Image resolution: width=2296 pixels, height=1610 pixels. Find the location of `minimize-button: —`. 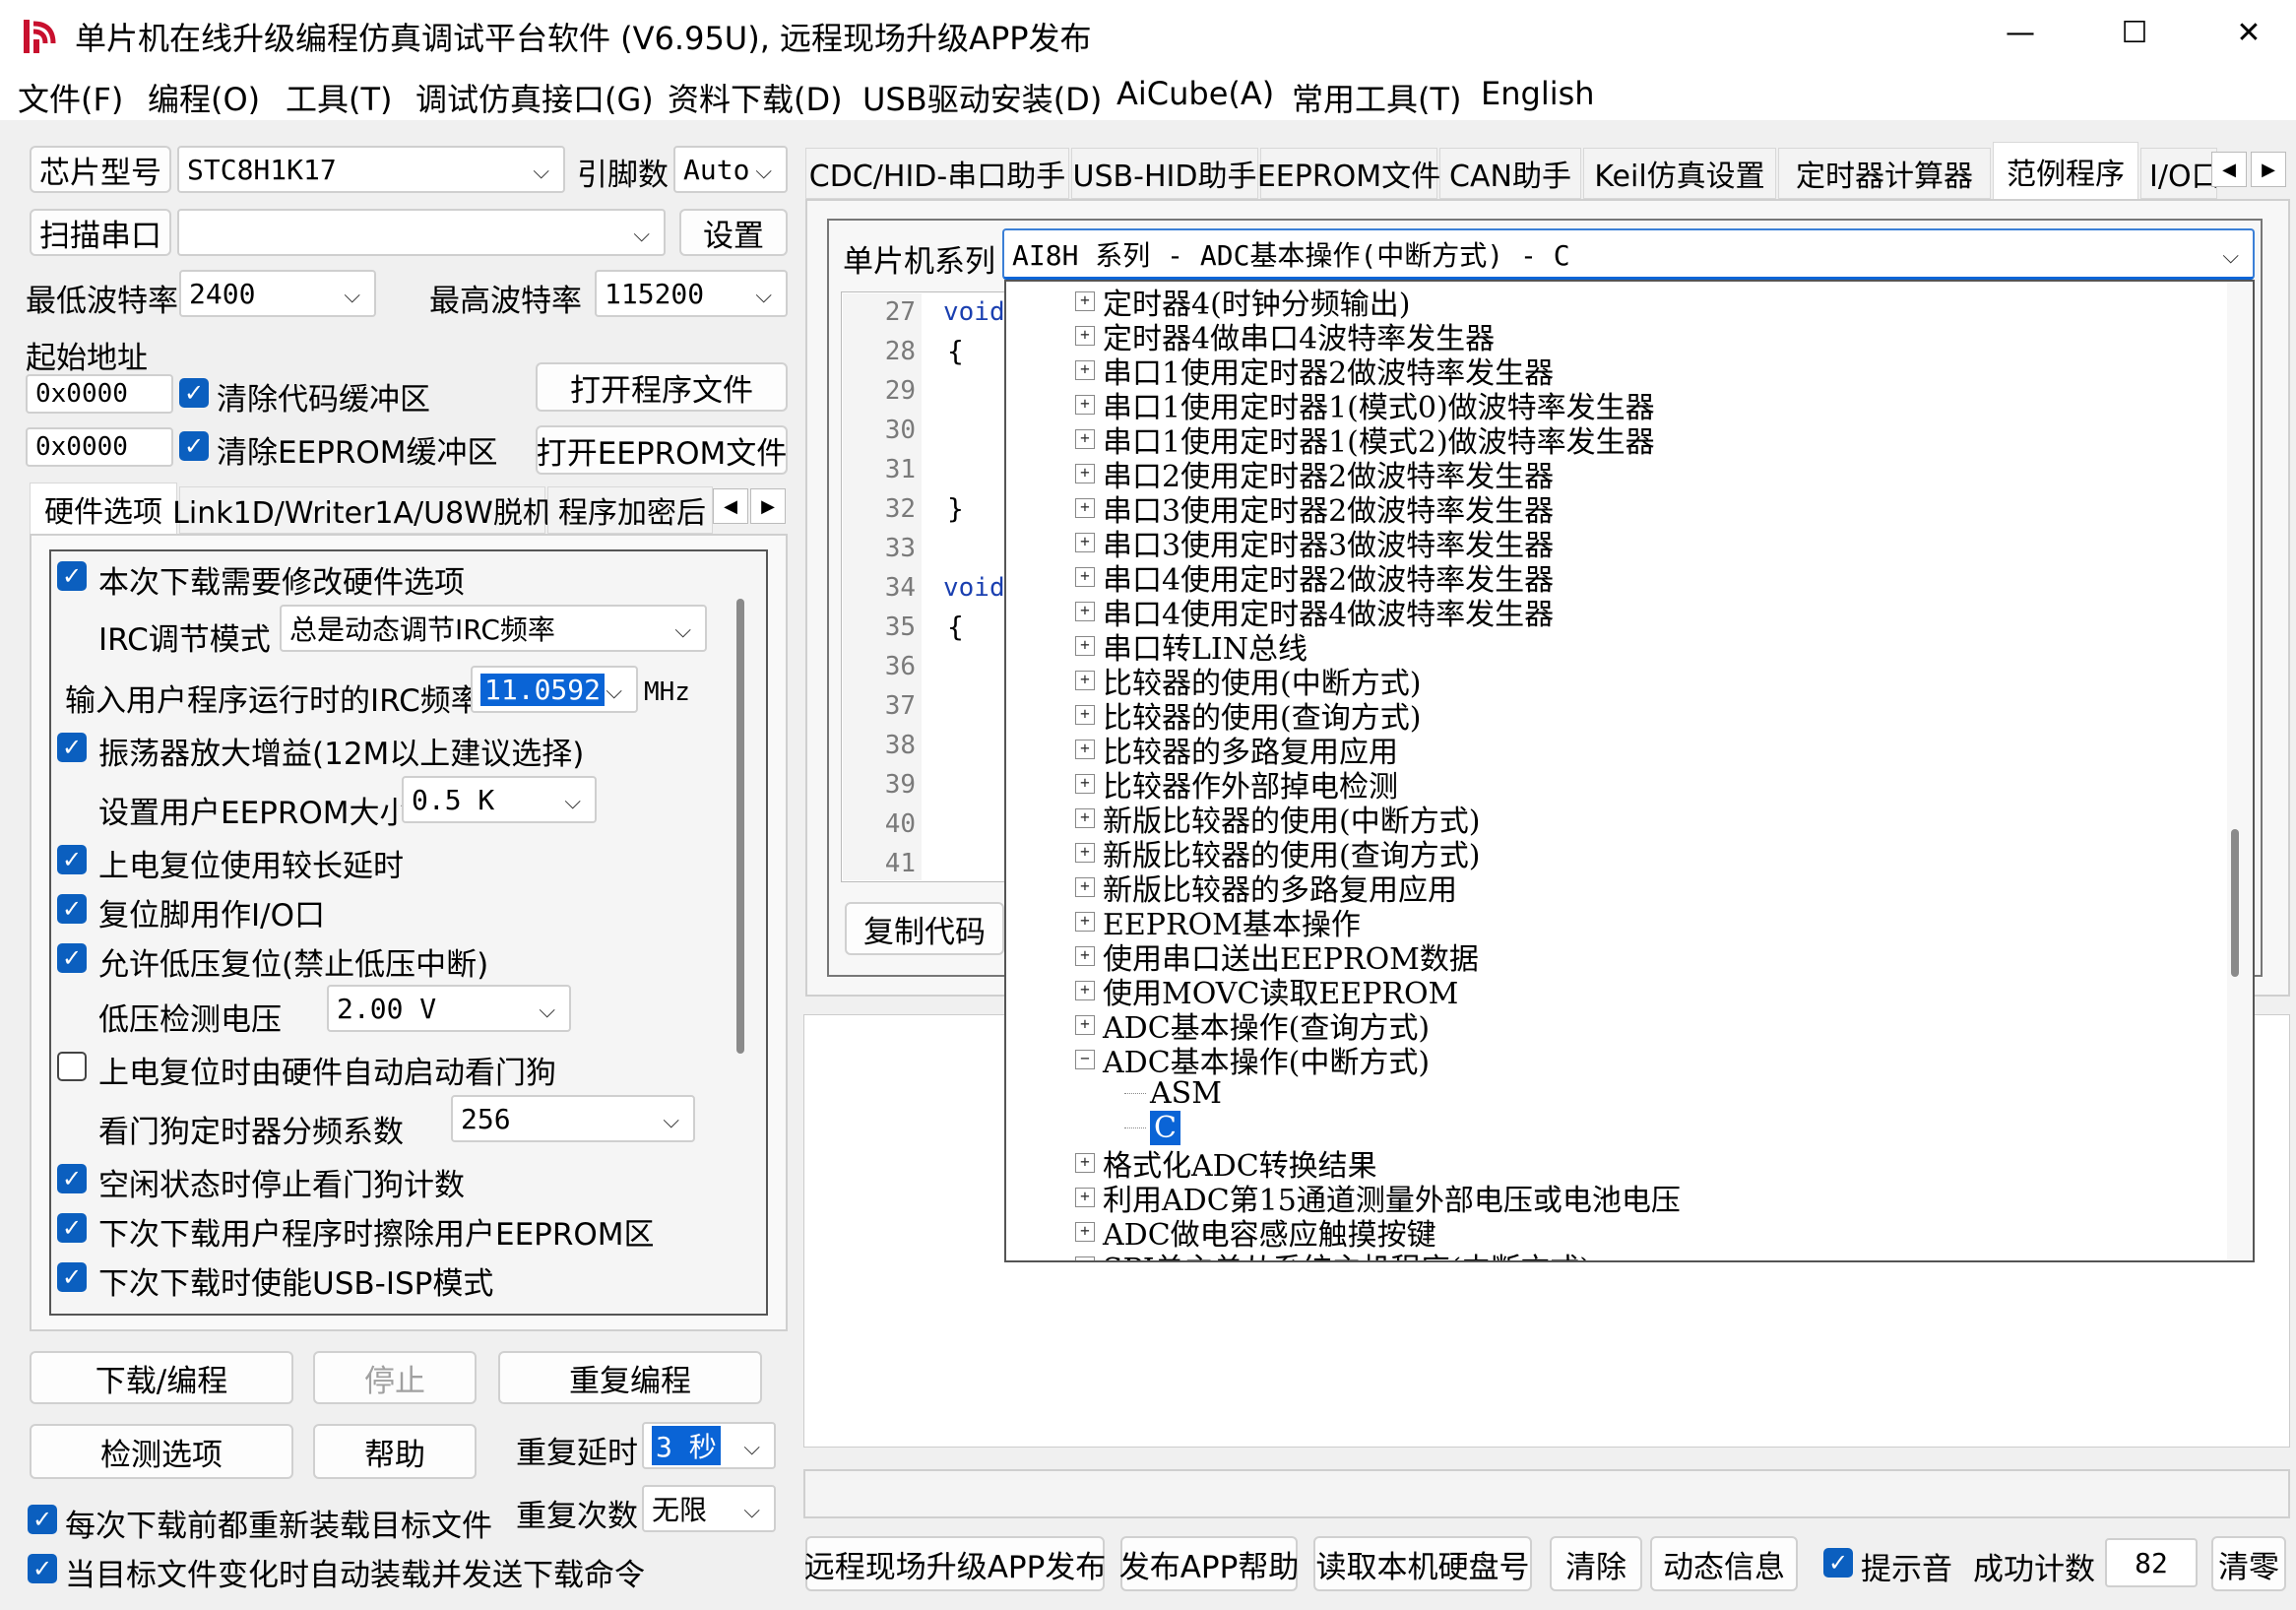

minimize-button: — is located at coordinates (2020, 32).